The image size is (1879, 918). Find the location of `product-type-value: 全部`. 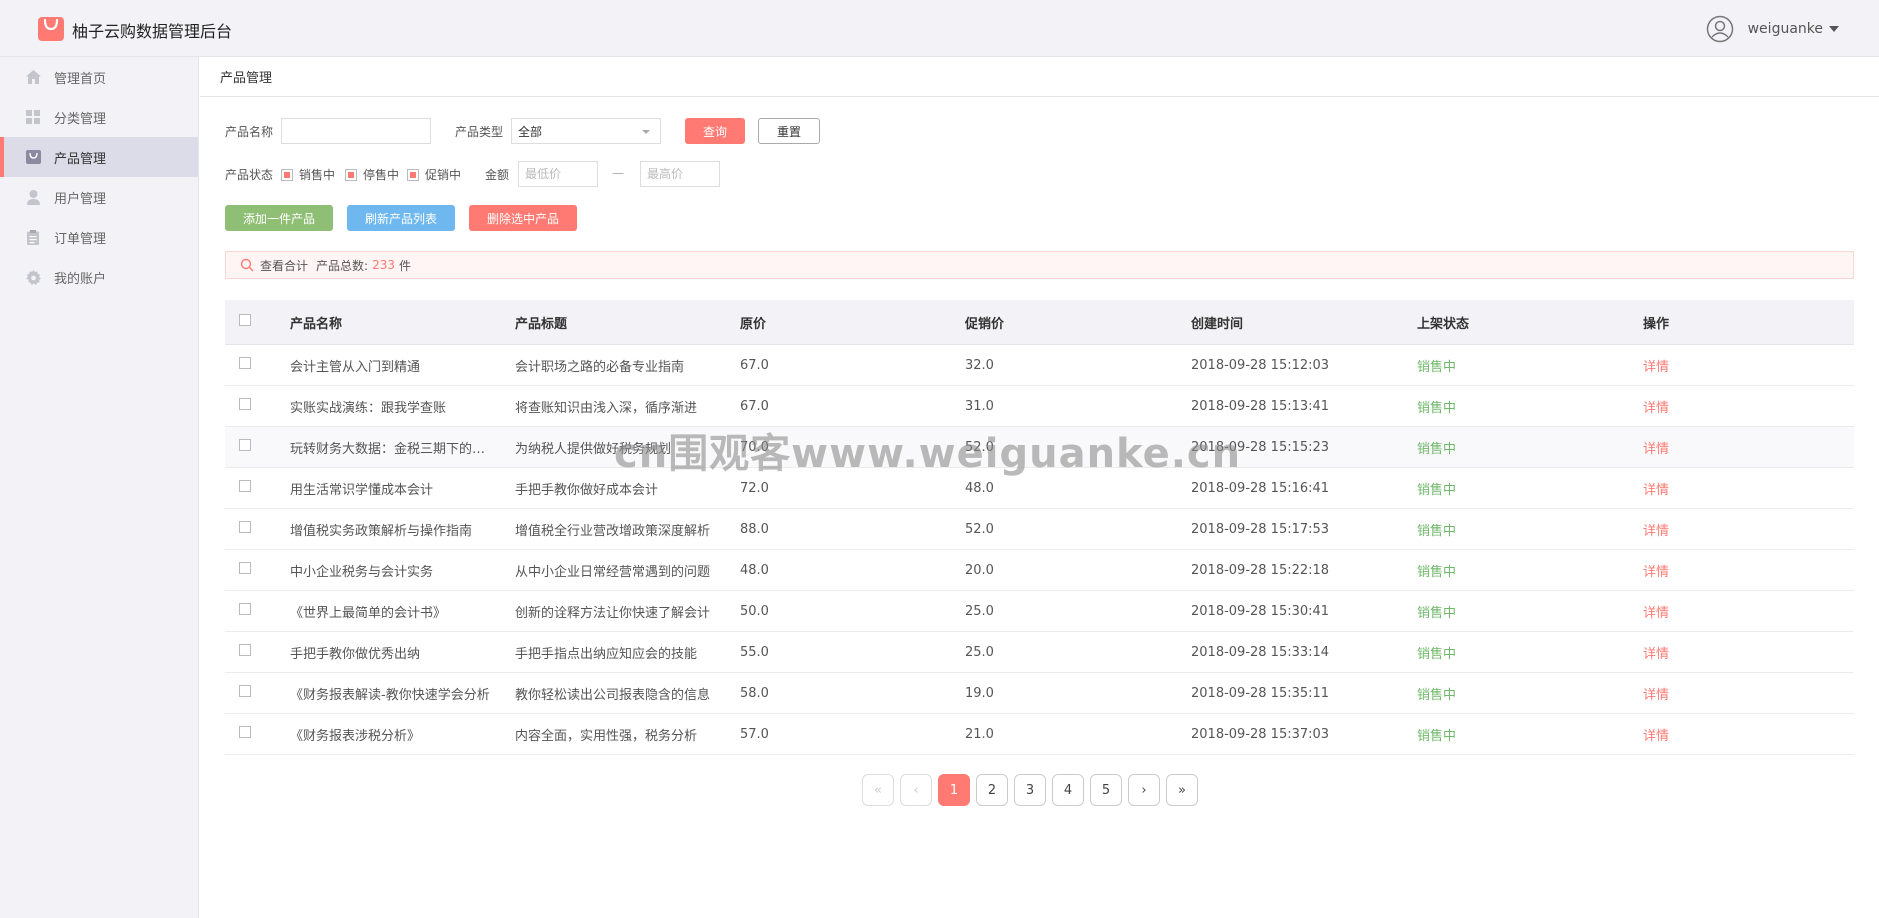

product-type-value: 全部 is located at coordinates (530, 131).